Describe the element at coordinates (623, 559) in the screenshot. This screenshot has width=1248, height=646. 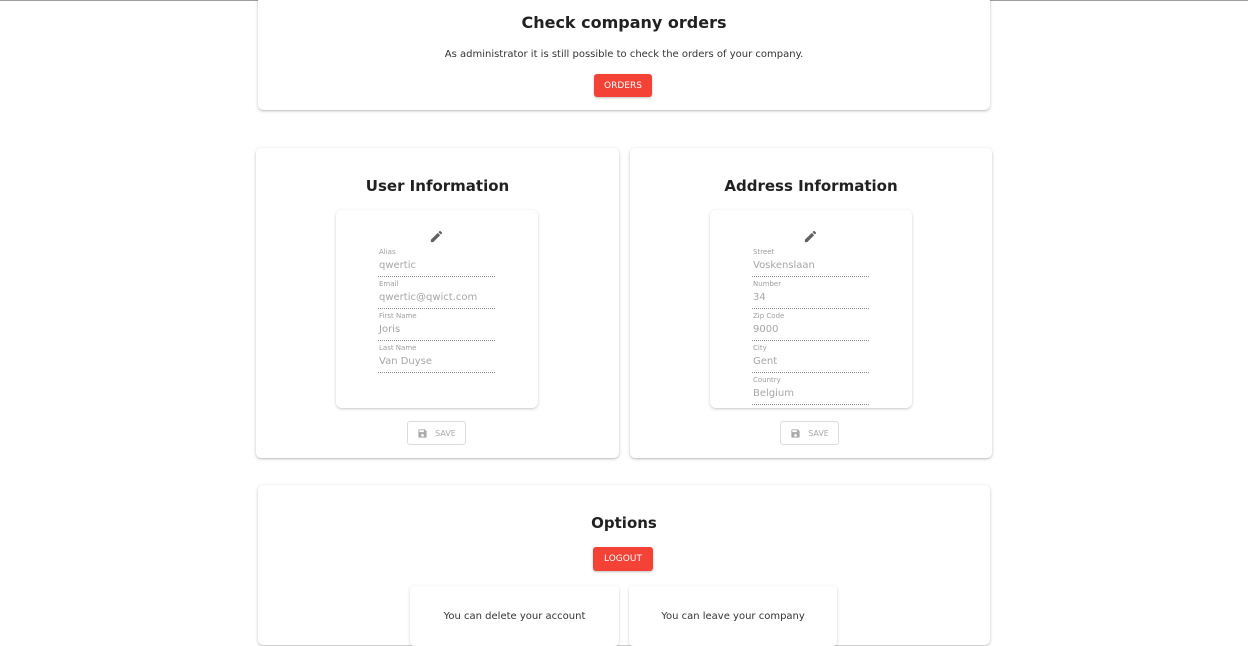
I see `logout-button: LOGOUT` at that location.